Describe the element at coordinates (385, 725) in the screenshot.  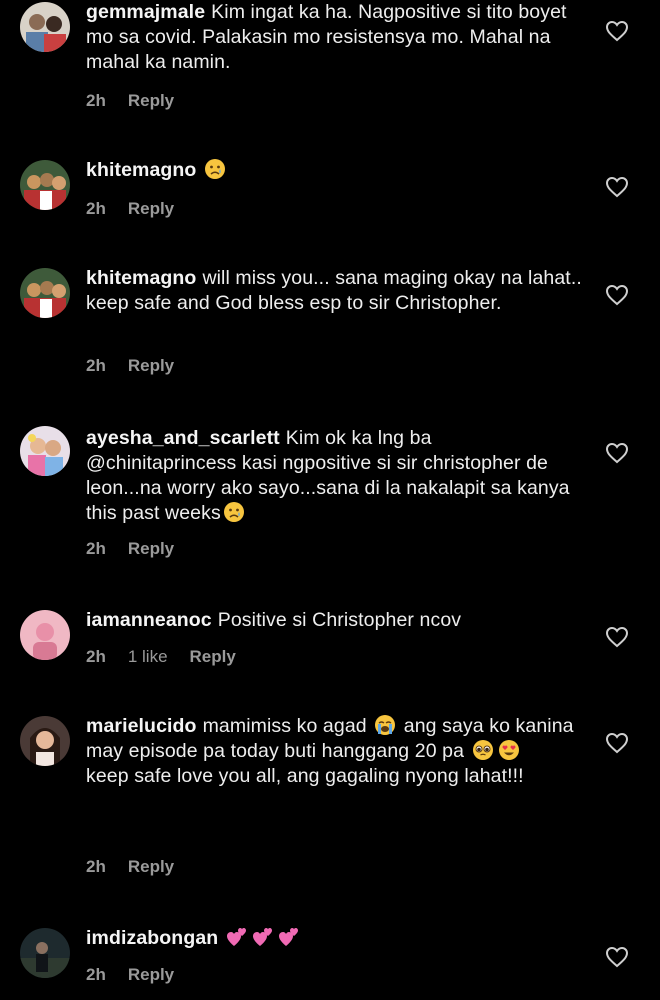
I see `loudly-crying-emoji-icon` at that location.